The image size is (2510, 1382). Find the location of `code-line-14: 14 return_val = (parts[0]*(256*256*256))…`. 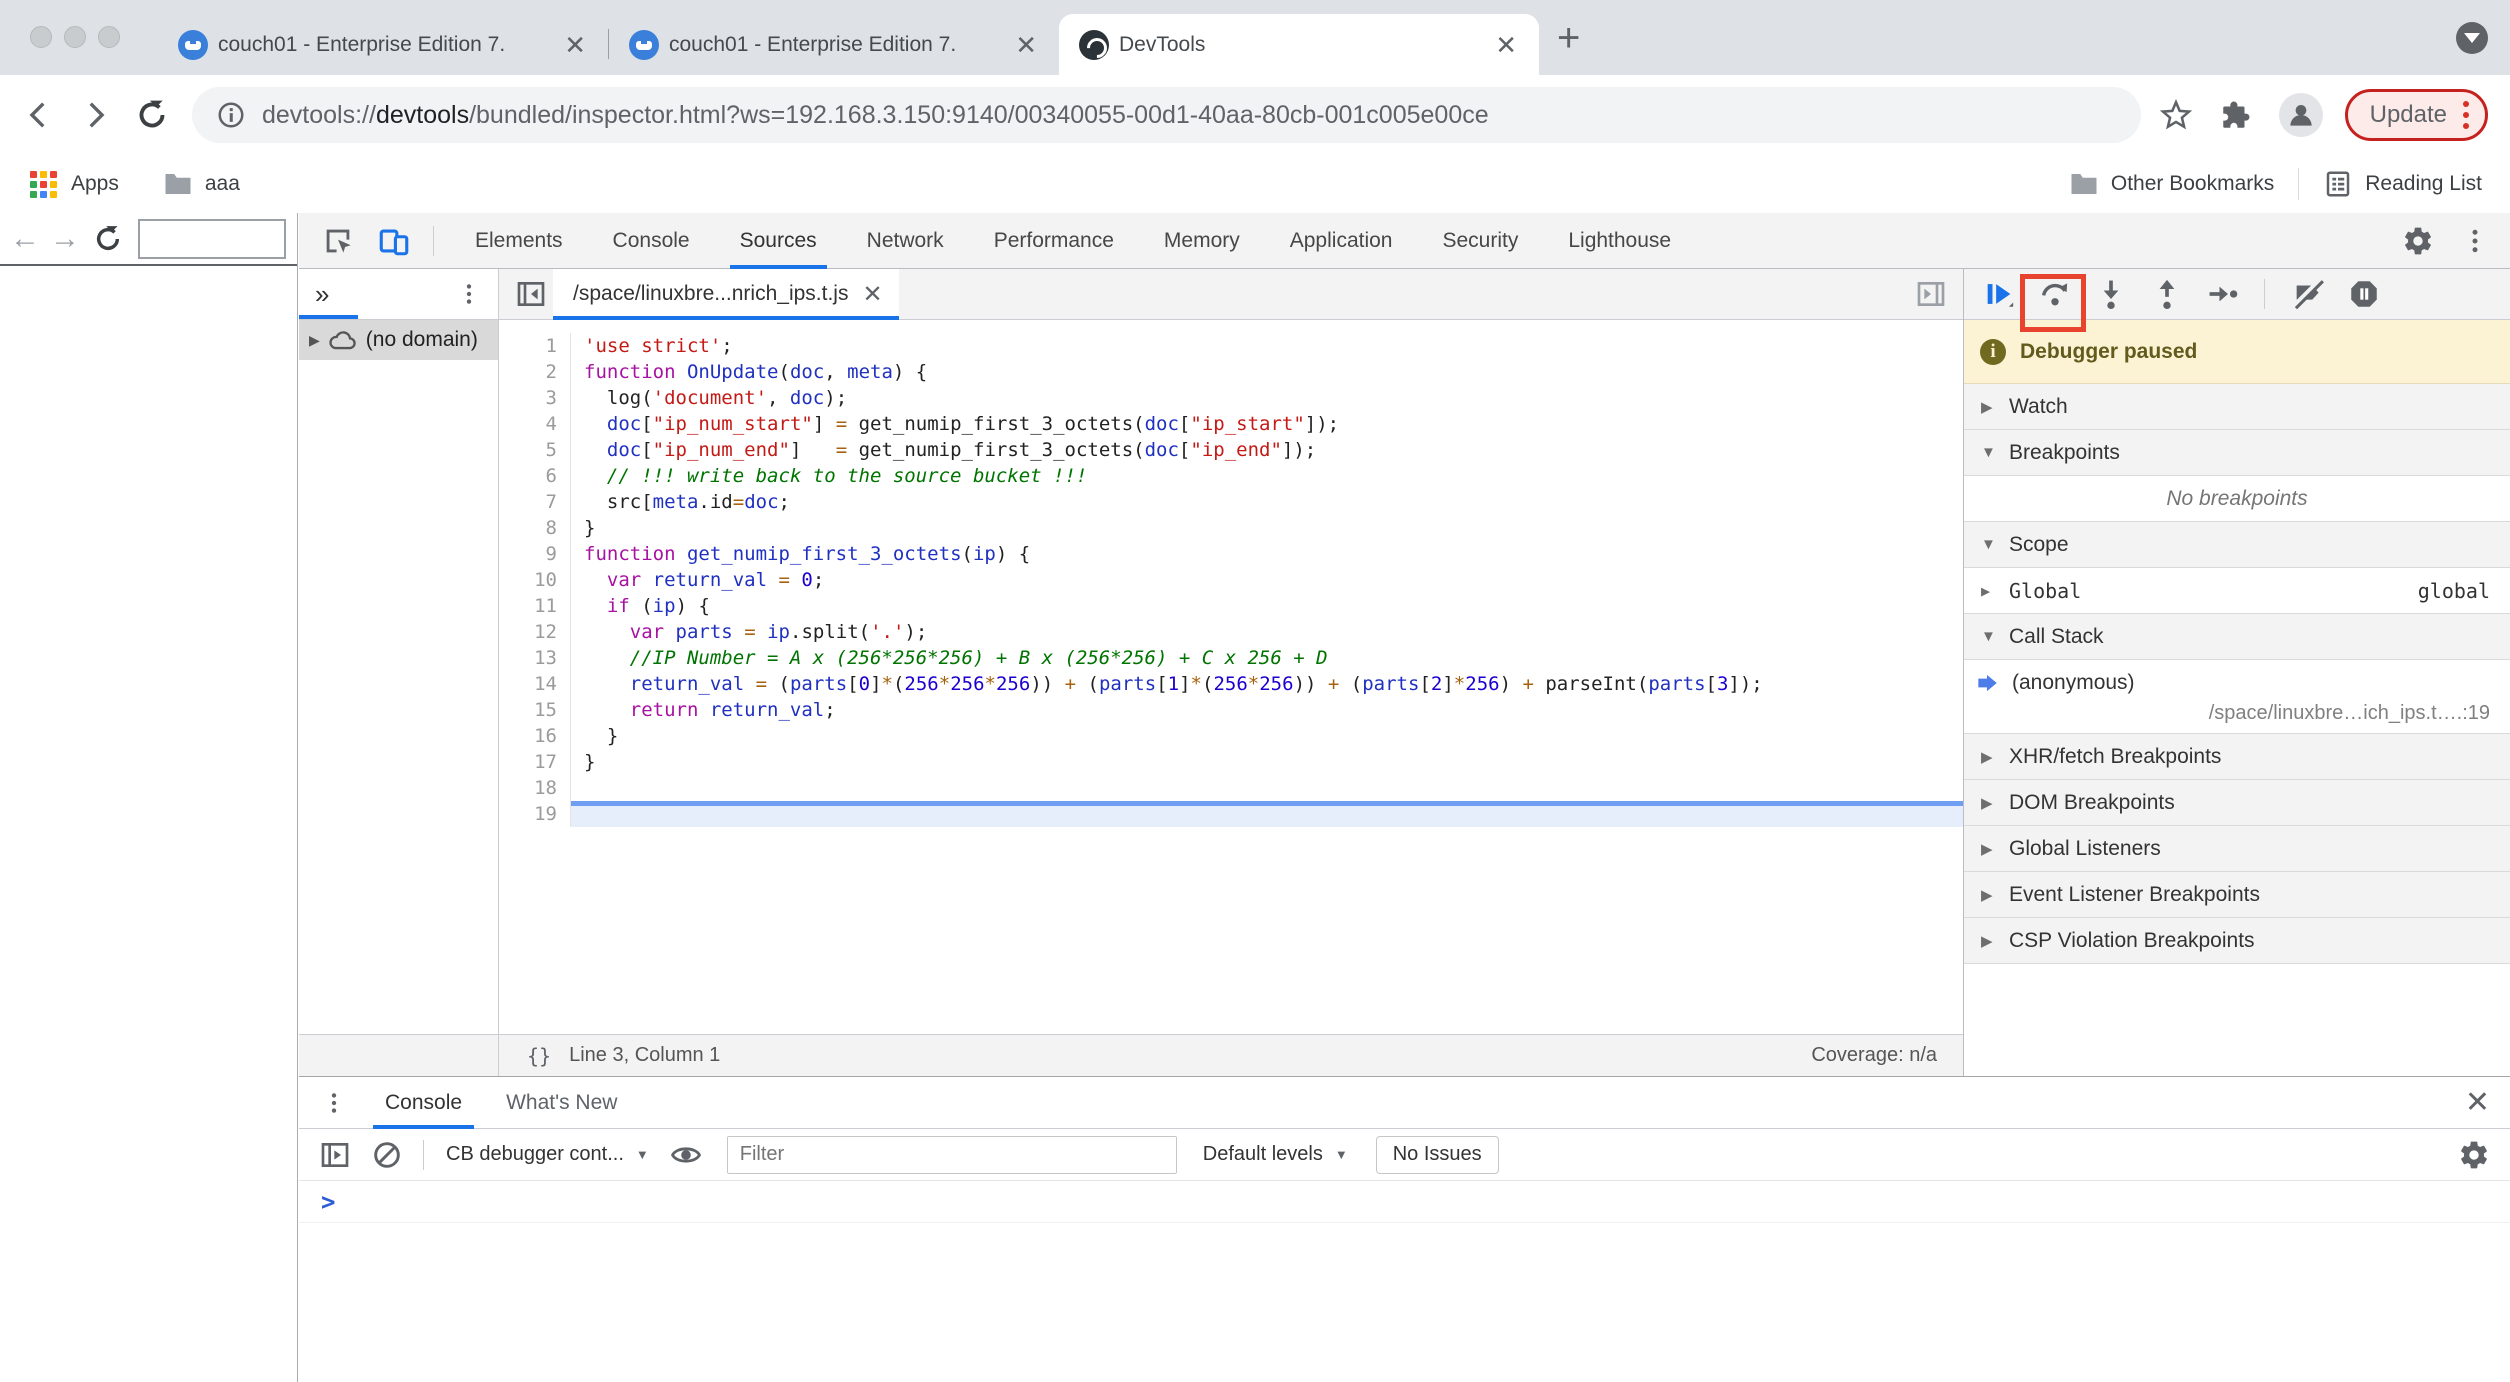

code-line-14: 14 return_val = (parts[0]*(256*256*256))… is located at coordinates (1231, 684).